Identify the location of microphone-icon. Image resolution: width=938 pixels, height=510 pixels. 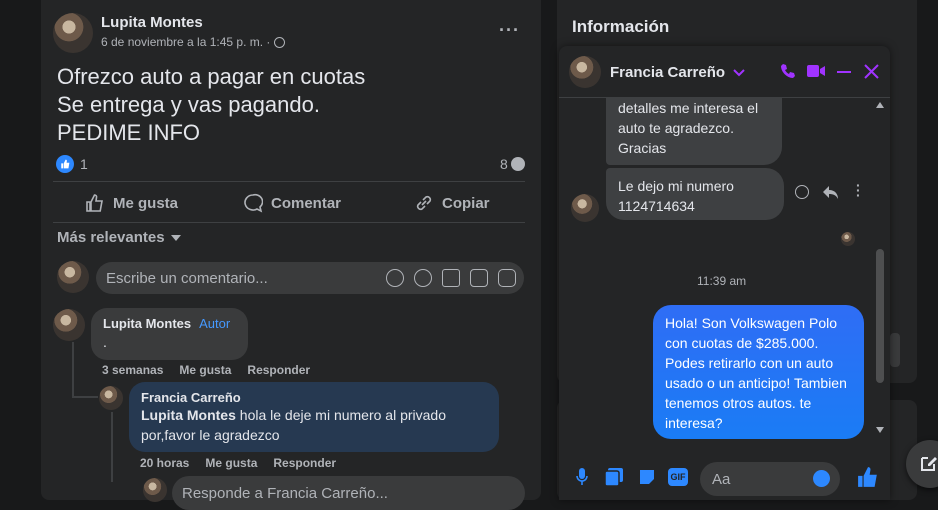
(582, 477).